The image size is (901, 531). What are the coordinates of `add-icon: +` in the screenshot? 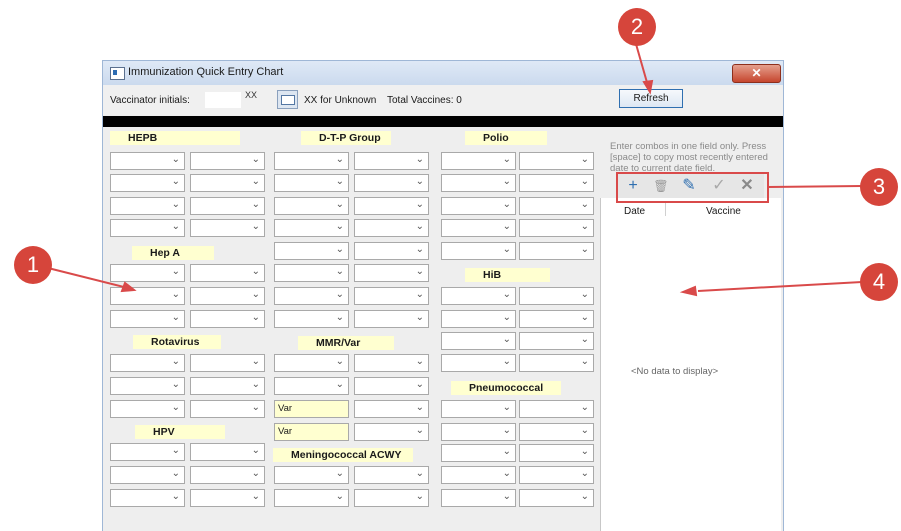 It's located at (633, 186).